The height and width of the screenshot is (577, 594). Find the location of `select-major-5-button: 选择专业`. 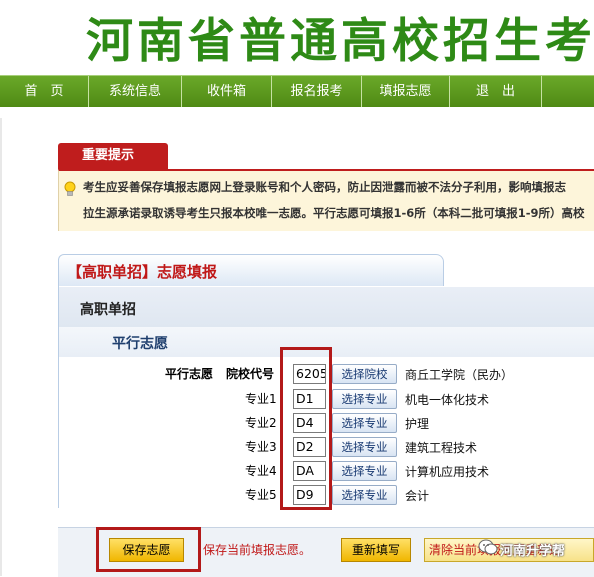

select-major-5-button: 选择专业 is located at coordinates (364, 495).